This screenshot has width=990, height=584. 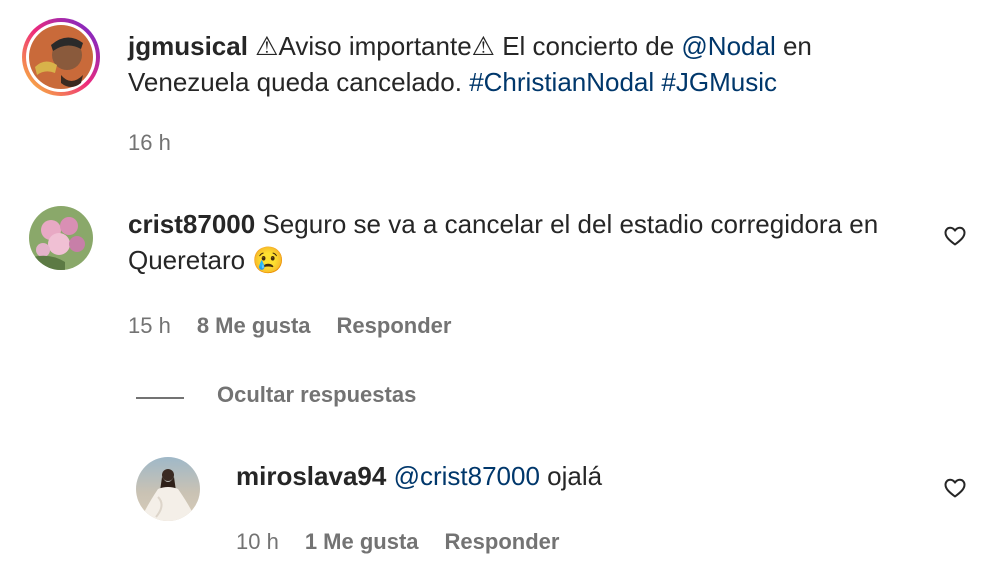 What do you see at coordinates (191, 224) in the screenshot?
I see `comment-username: crist87000` at bounding box center [191, 224].